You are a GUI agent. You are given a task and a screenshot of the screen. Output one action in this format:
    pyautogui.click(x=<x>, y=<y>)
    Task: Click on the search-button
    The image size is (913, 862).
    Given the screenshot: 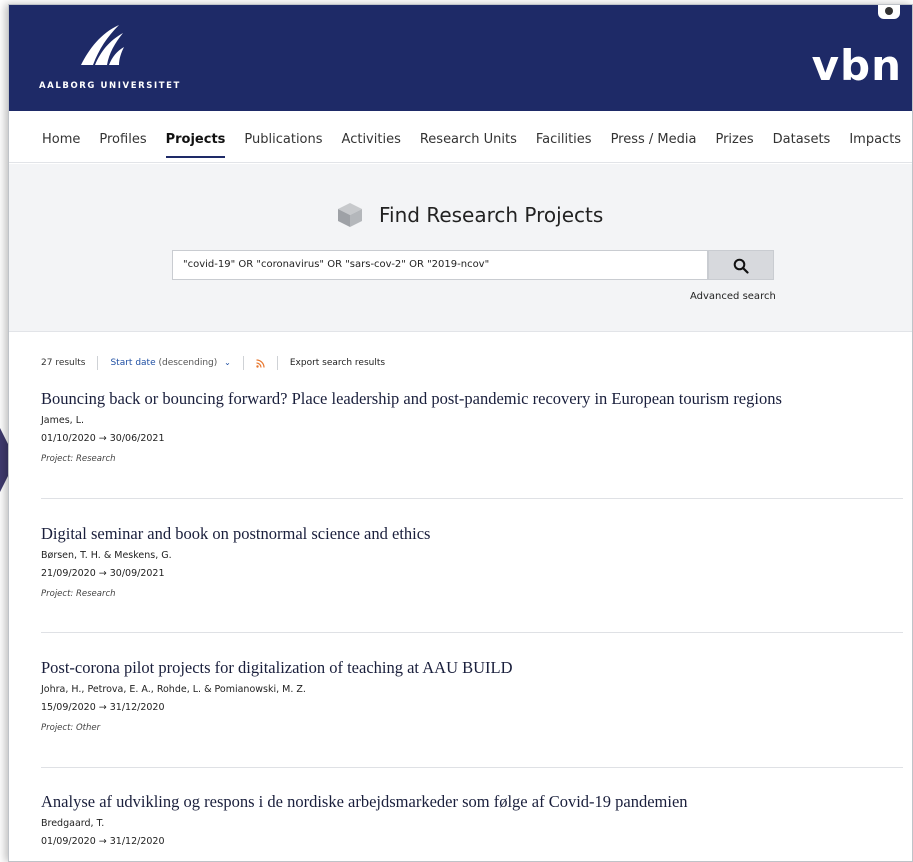 What is the action you would take?
    pyautogui.click(x=741, y=265)
    